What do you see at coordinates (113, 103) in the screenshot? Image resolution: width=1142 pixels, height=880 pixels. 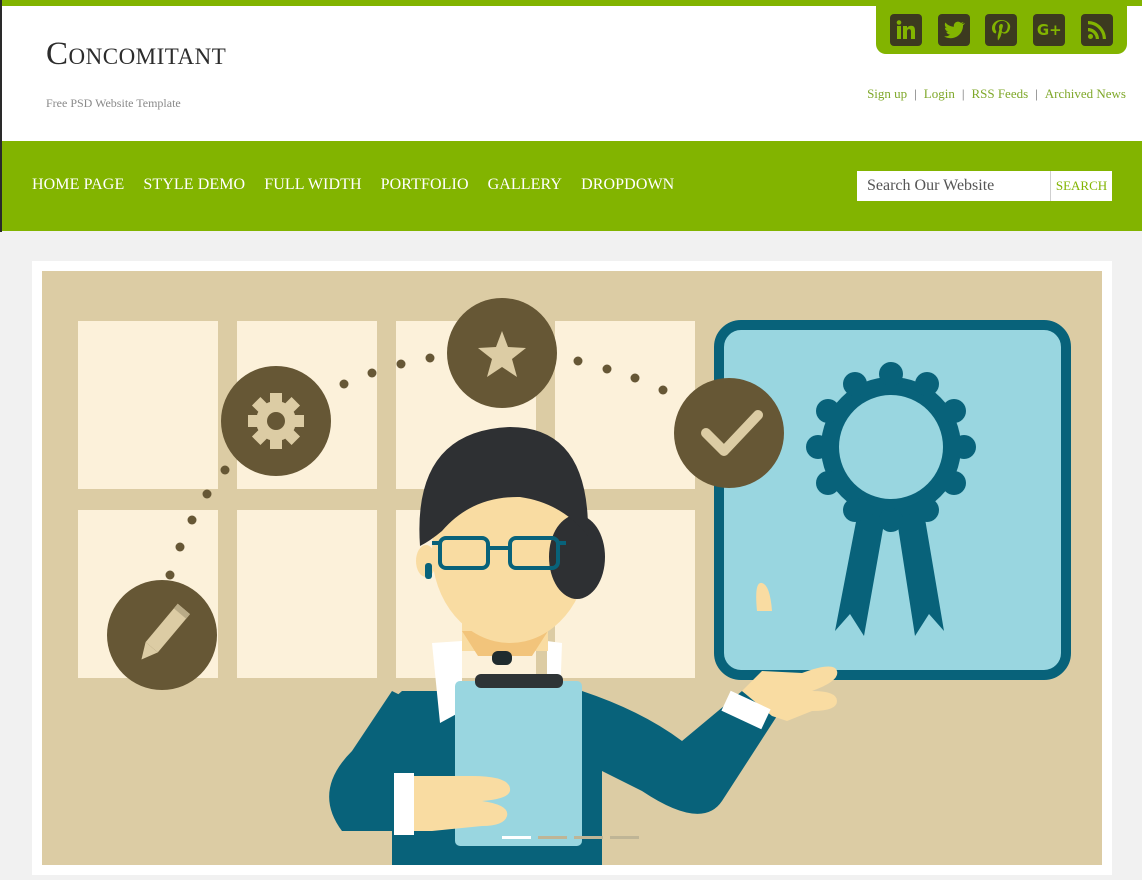 I see `site-tagline: Free PSD Website Template` at bounding box center [113, 103].